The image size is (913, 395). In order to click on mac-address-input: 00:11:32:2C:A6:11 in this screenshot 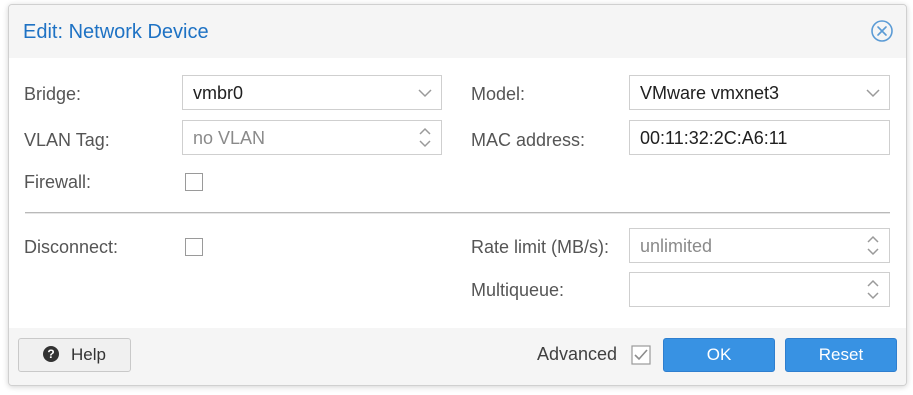, I will do `click(759, 137)`.